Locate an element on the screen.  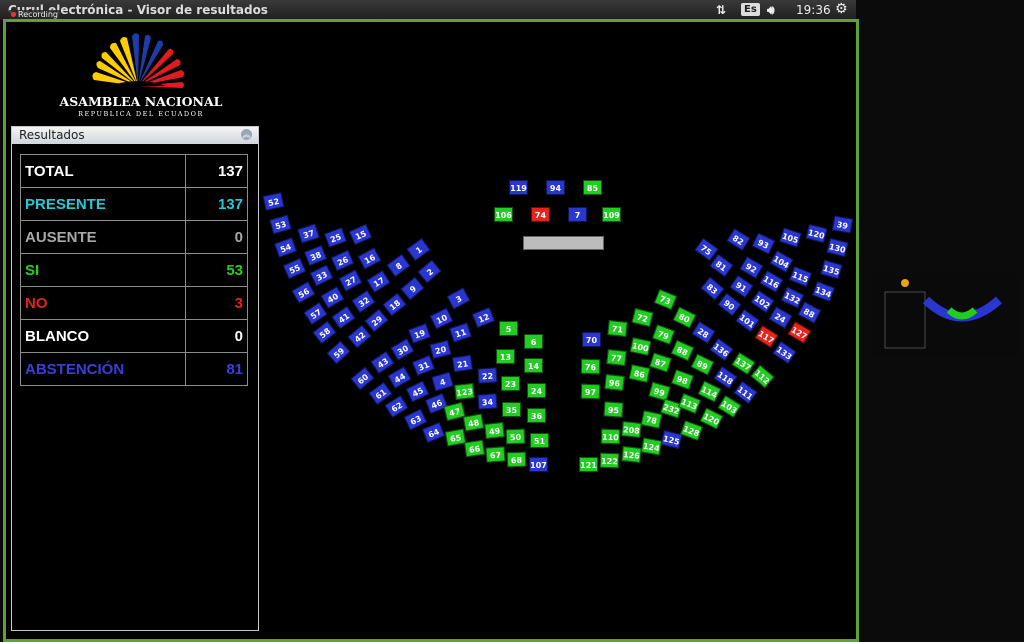
seat-126: 126 is located at coordinates (631, 454).